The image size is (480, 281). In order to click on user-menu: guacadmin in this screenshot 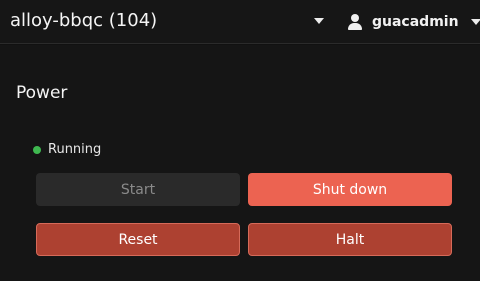, I will do `click(414, 22)`.